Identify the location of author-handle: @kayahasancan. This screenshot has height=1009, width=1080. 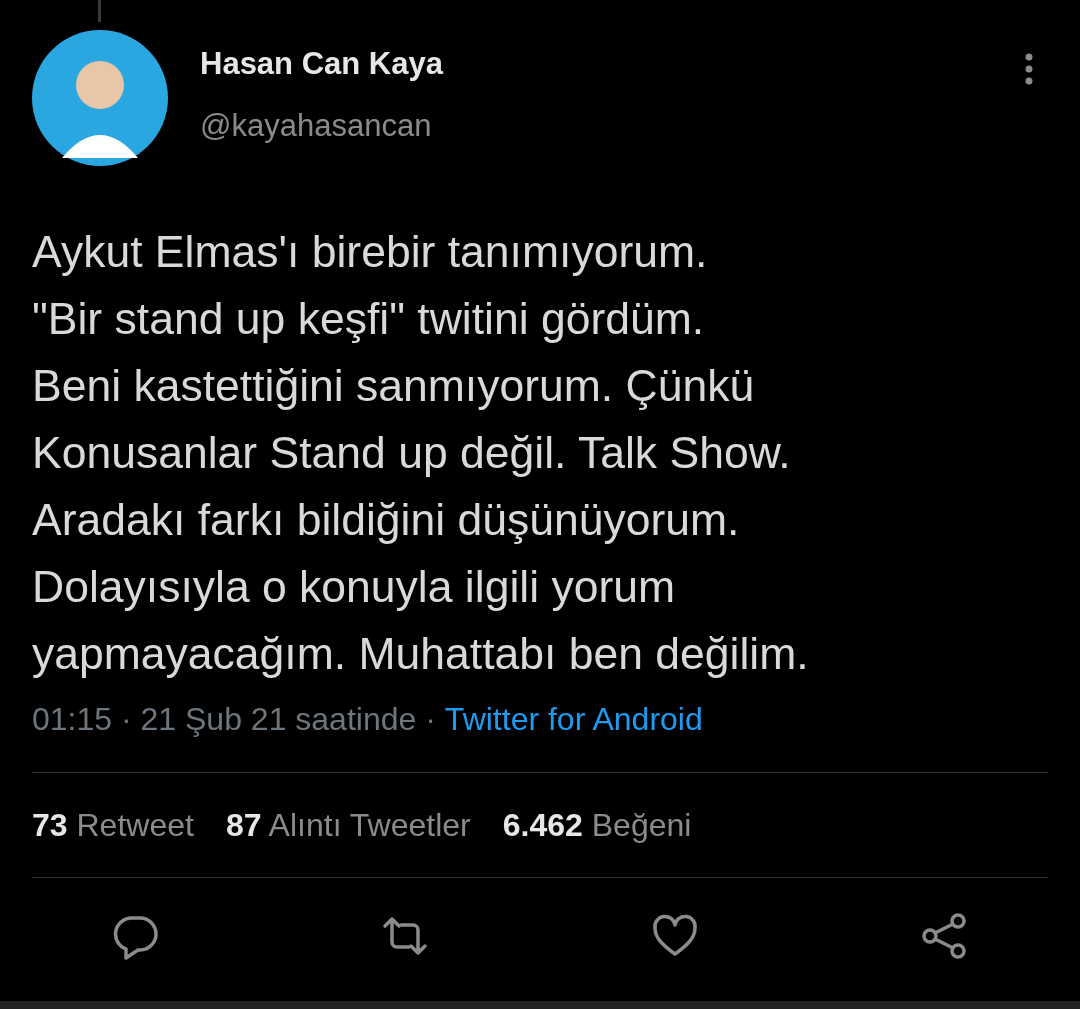
(612, 126).